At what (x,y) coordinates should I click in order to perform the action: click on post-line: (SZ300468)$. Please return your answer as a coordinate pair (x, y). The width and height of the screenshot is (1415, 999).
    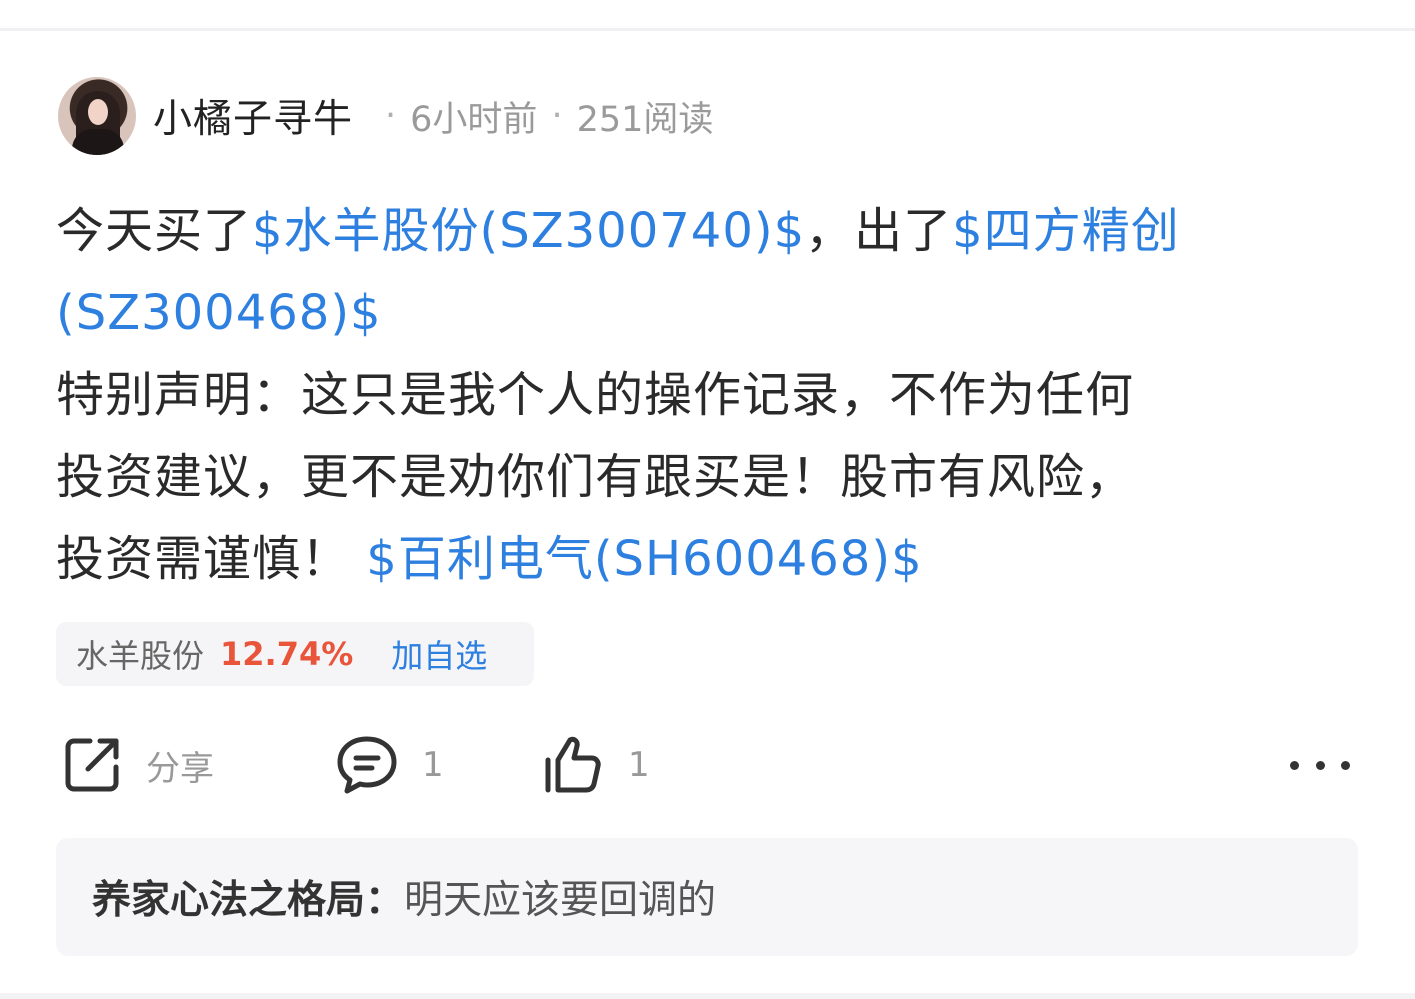
    Looking at the image, I should click on (716, 313).